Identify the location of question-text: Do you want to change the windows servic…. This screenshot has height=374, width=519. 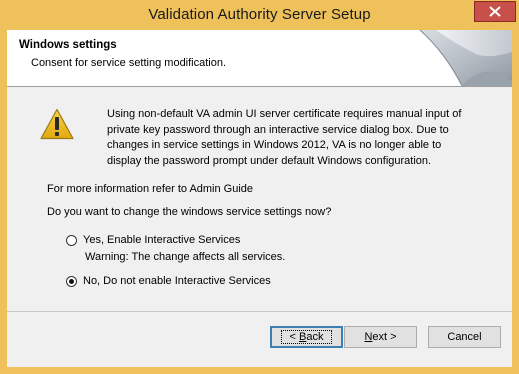
(189, 212).